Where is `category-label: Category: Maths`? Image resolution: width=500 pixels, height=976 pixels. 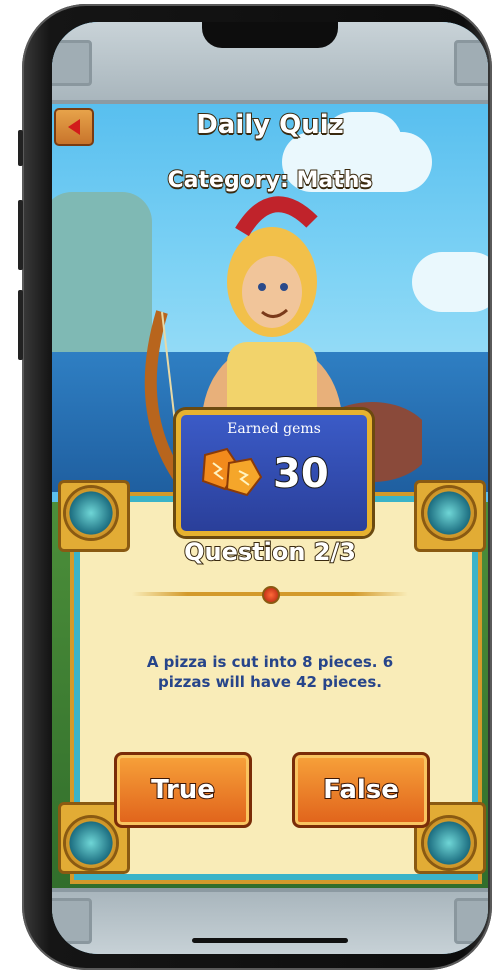 category-label: Category: Maths is located at coordinates (270, 180).